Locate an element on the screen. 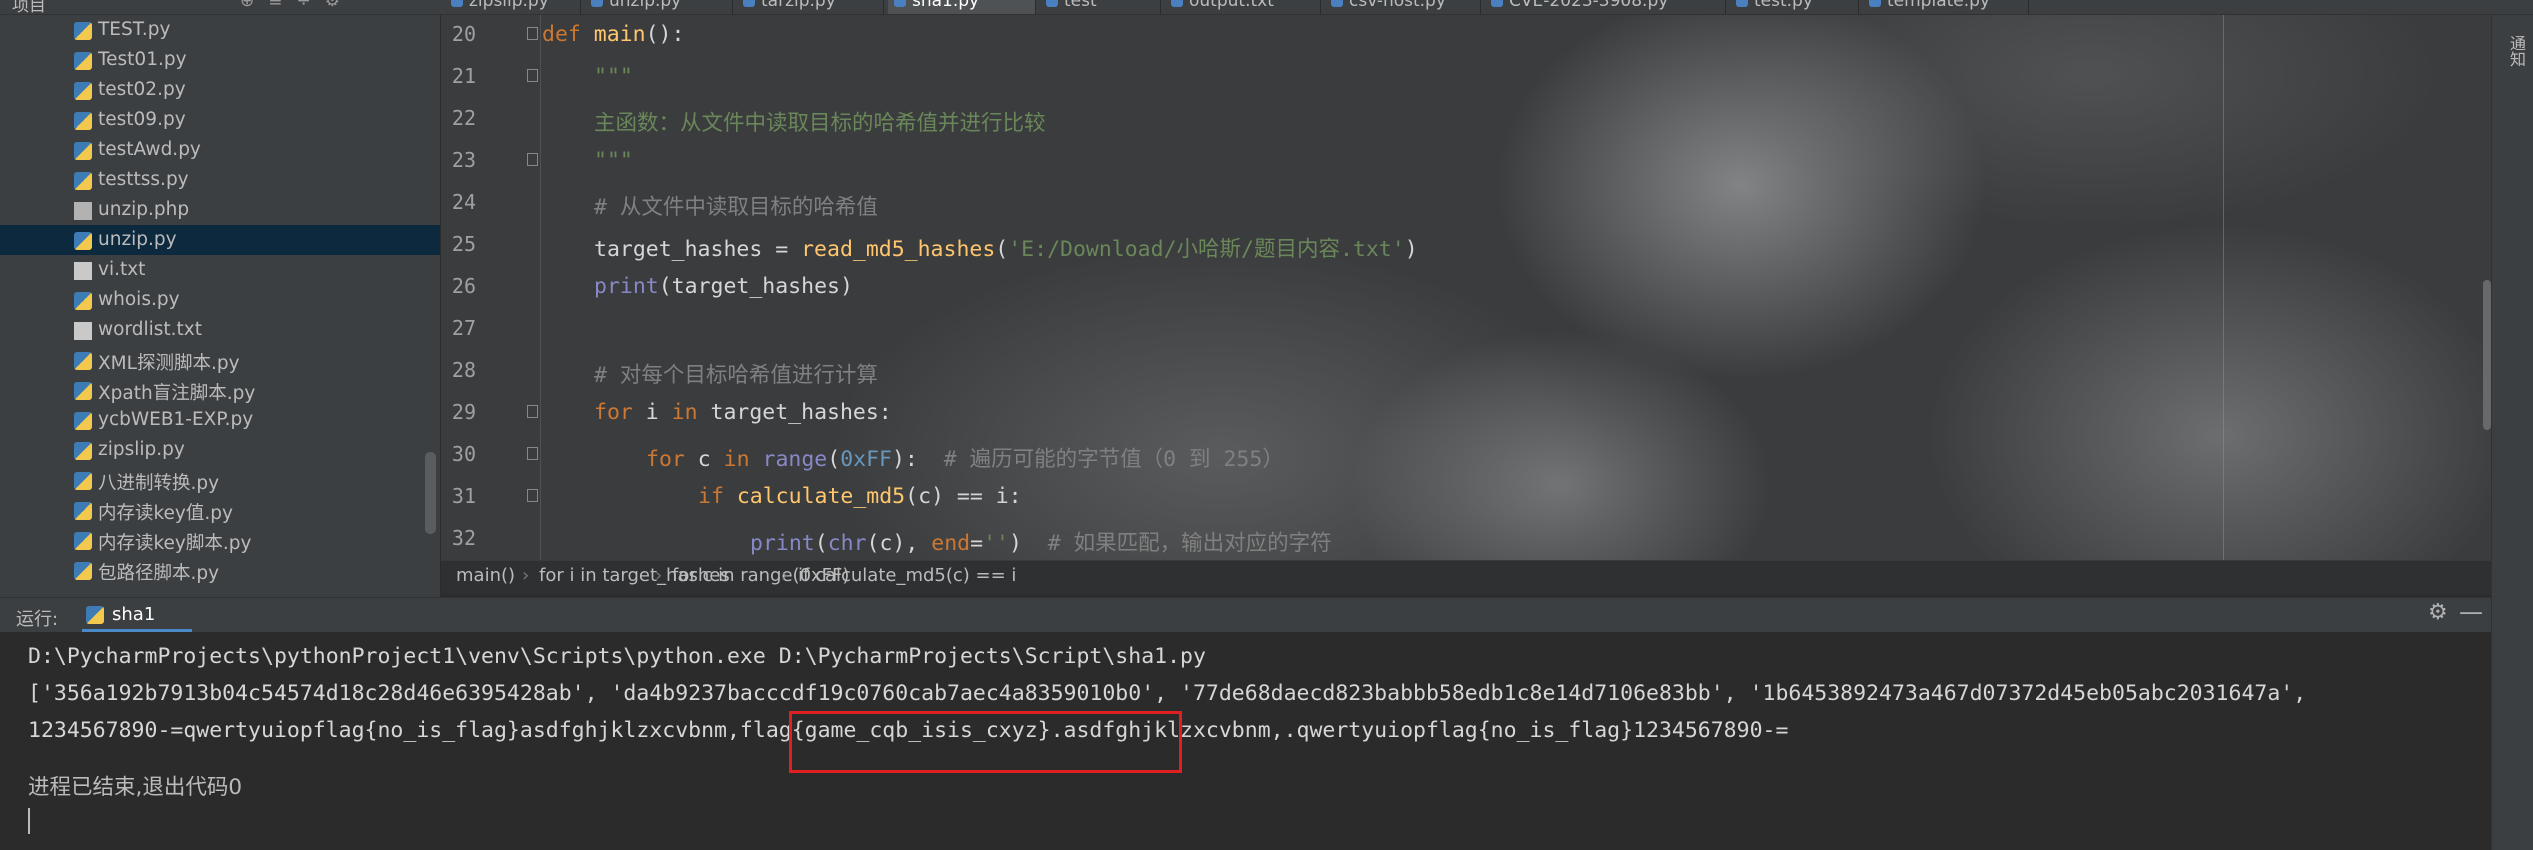  tree-item: Test01.py is located at coordinates (220, 60).